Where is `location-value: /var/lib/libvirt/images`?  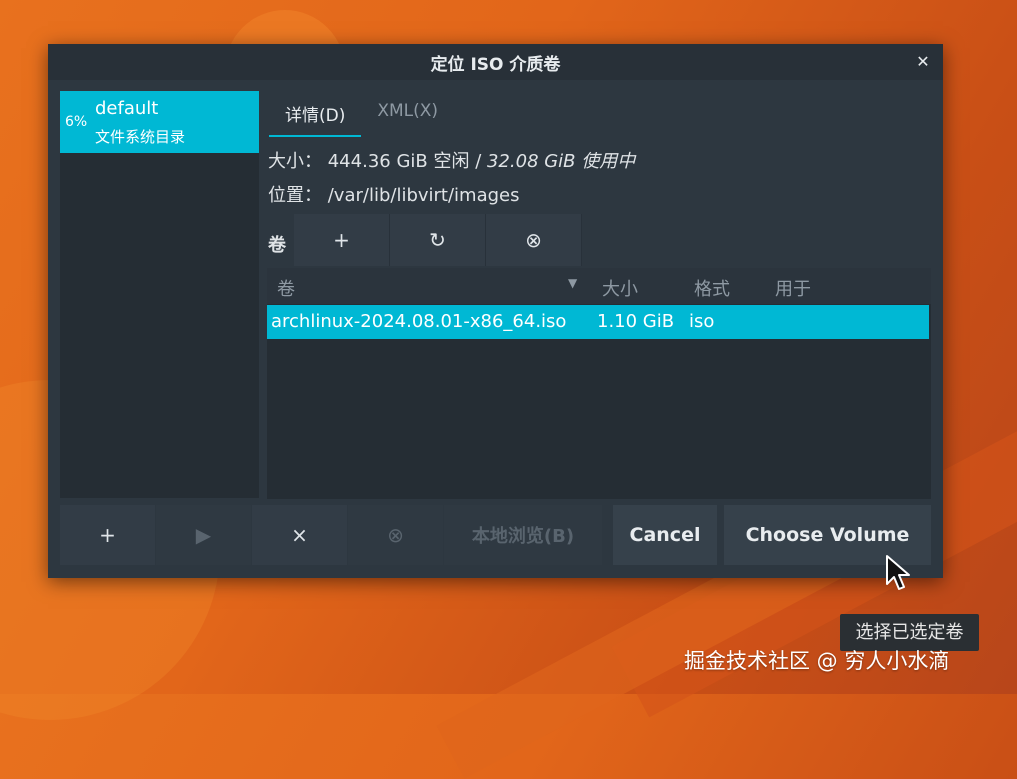
location-value: /var/lib/libvirt/images is located at coordinates (423, 195).